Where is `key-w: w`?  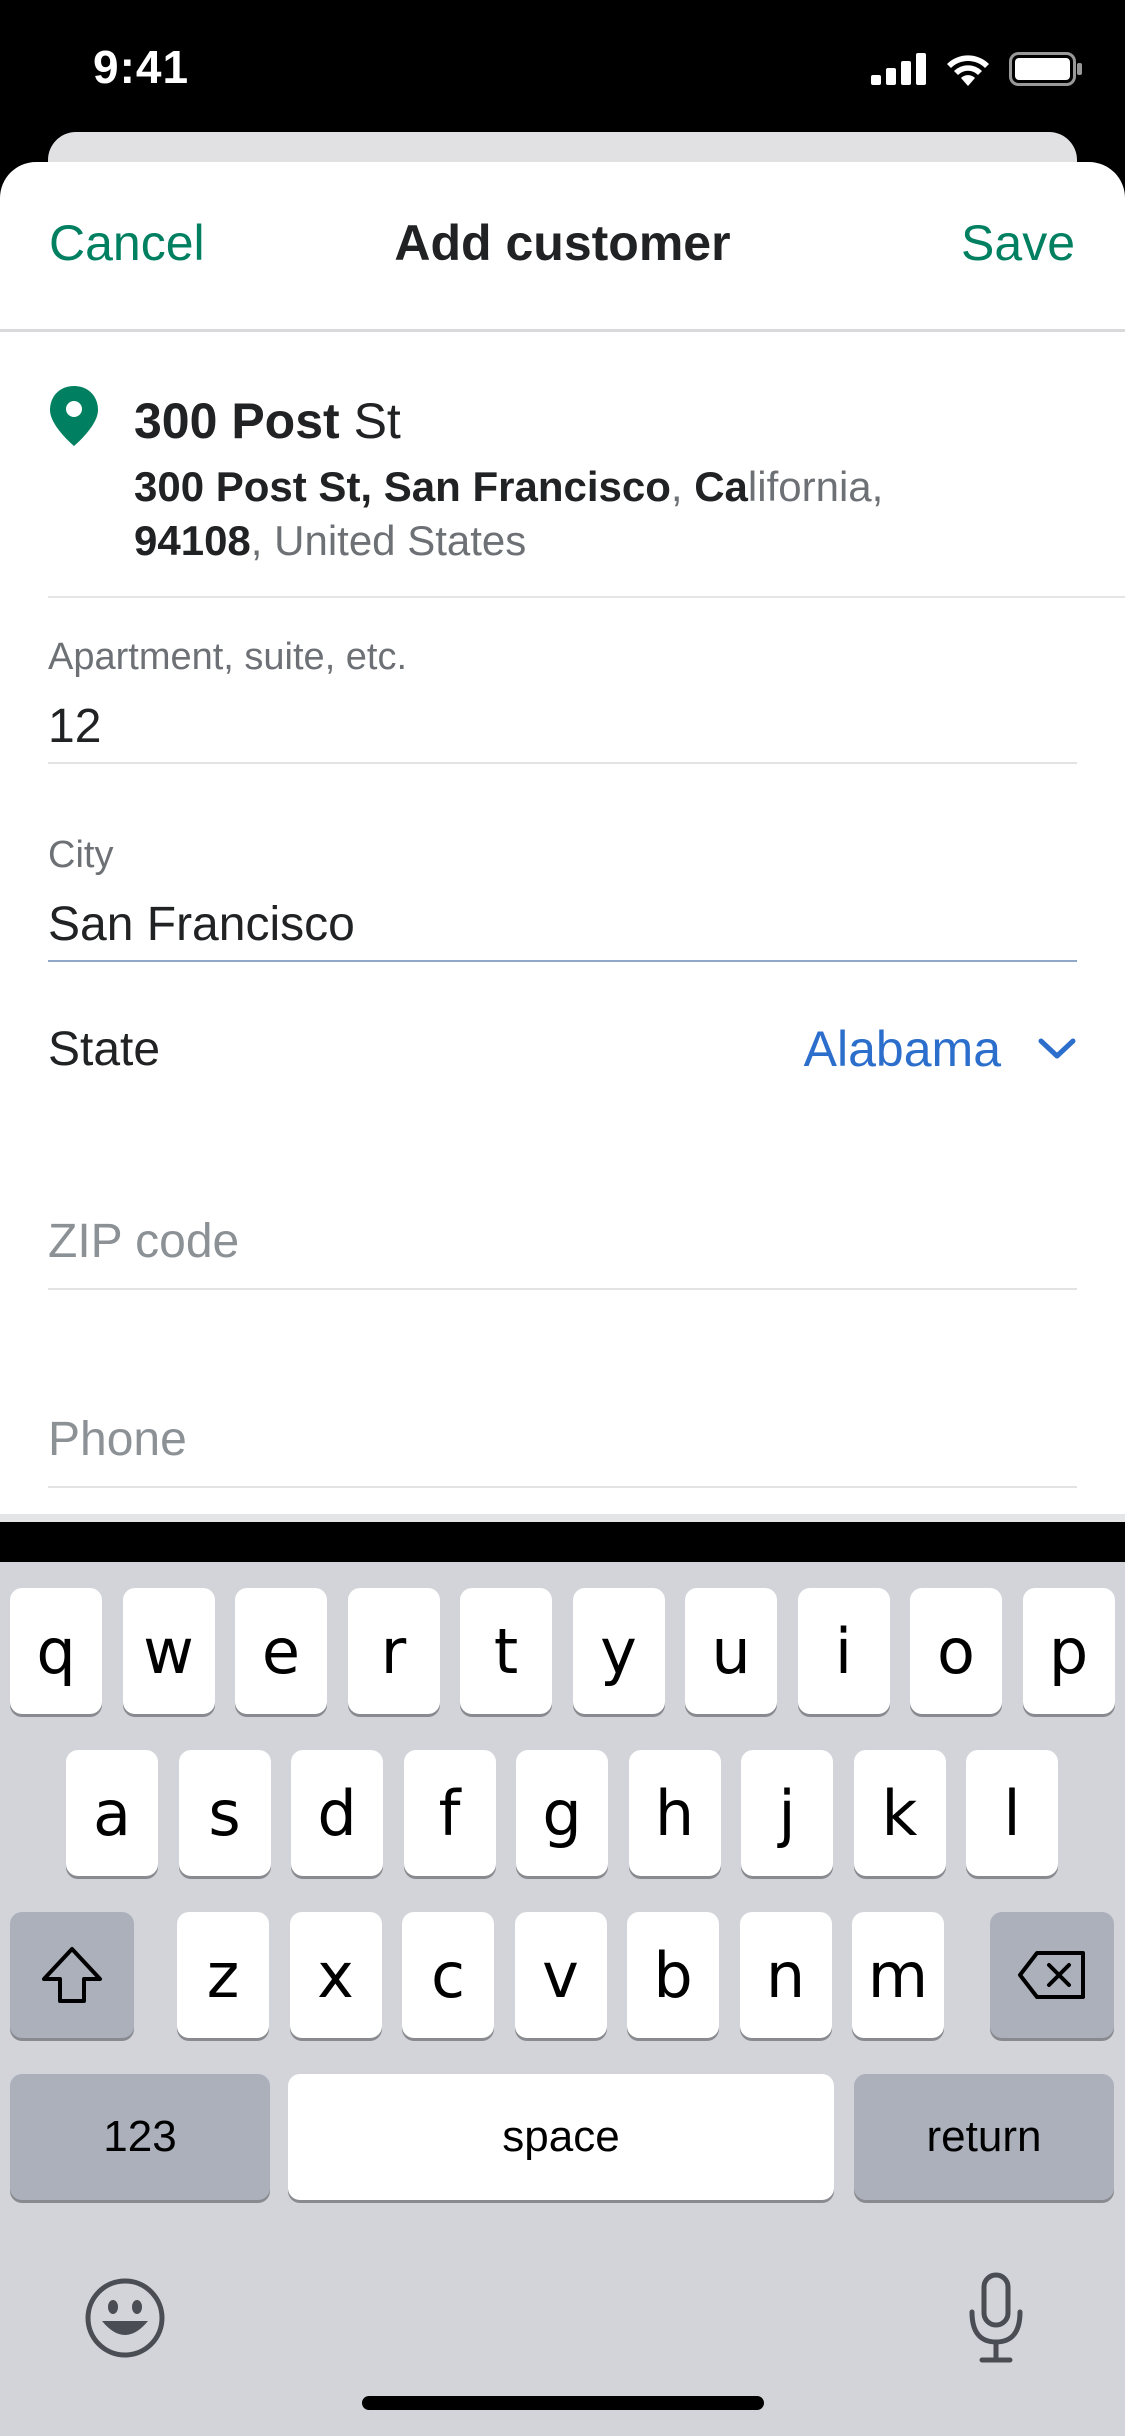
key-w: w is located at coordinates (168, 1651).